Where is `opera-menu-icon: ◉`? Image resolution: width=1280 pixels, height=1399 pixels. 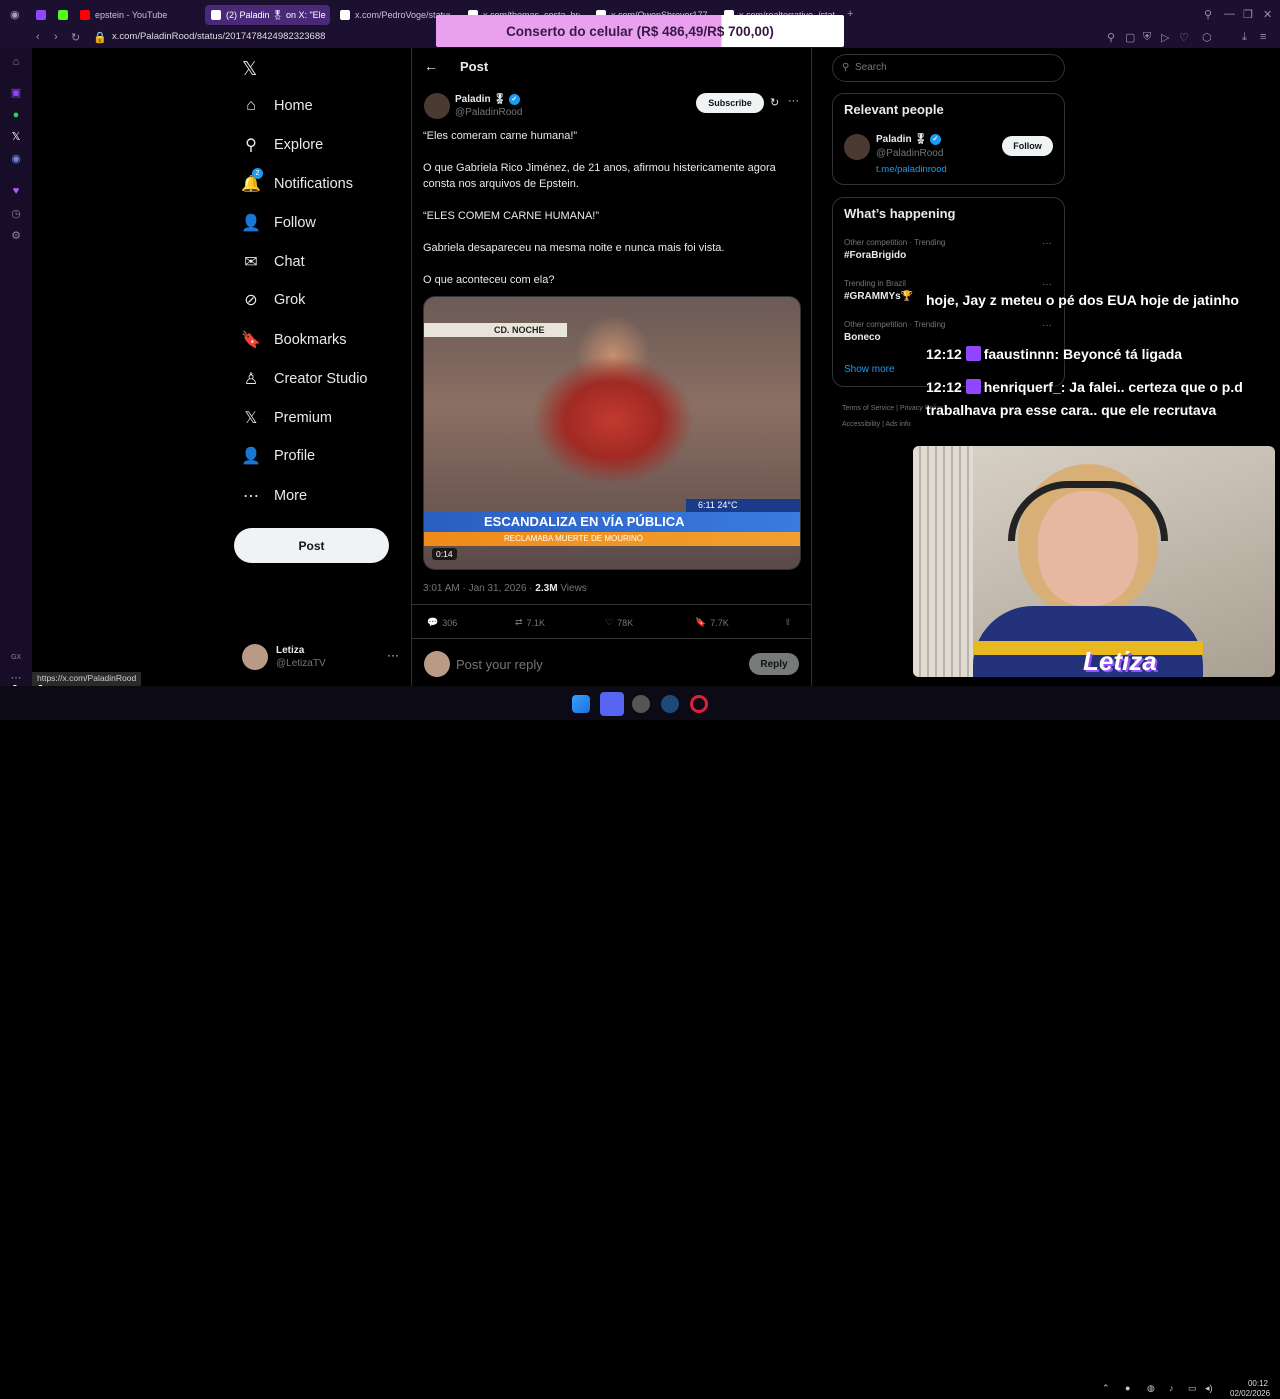
opera-menu-icon: ◉ is located at coordinates (15, 14).